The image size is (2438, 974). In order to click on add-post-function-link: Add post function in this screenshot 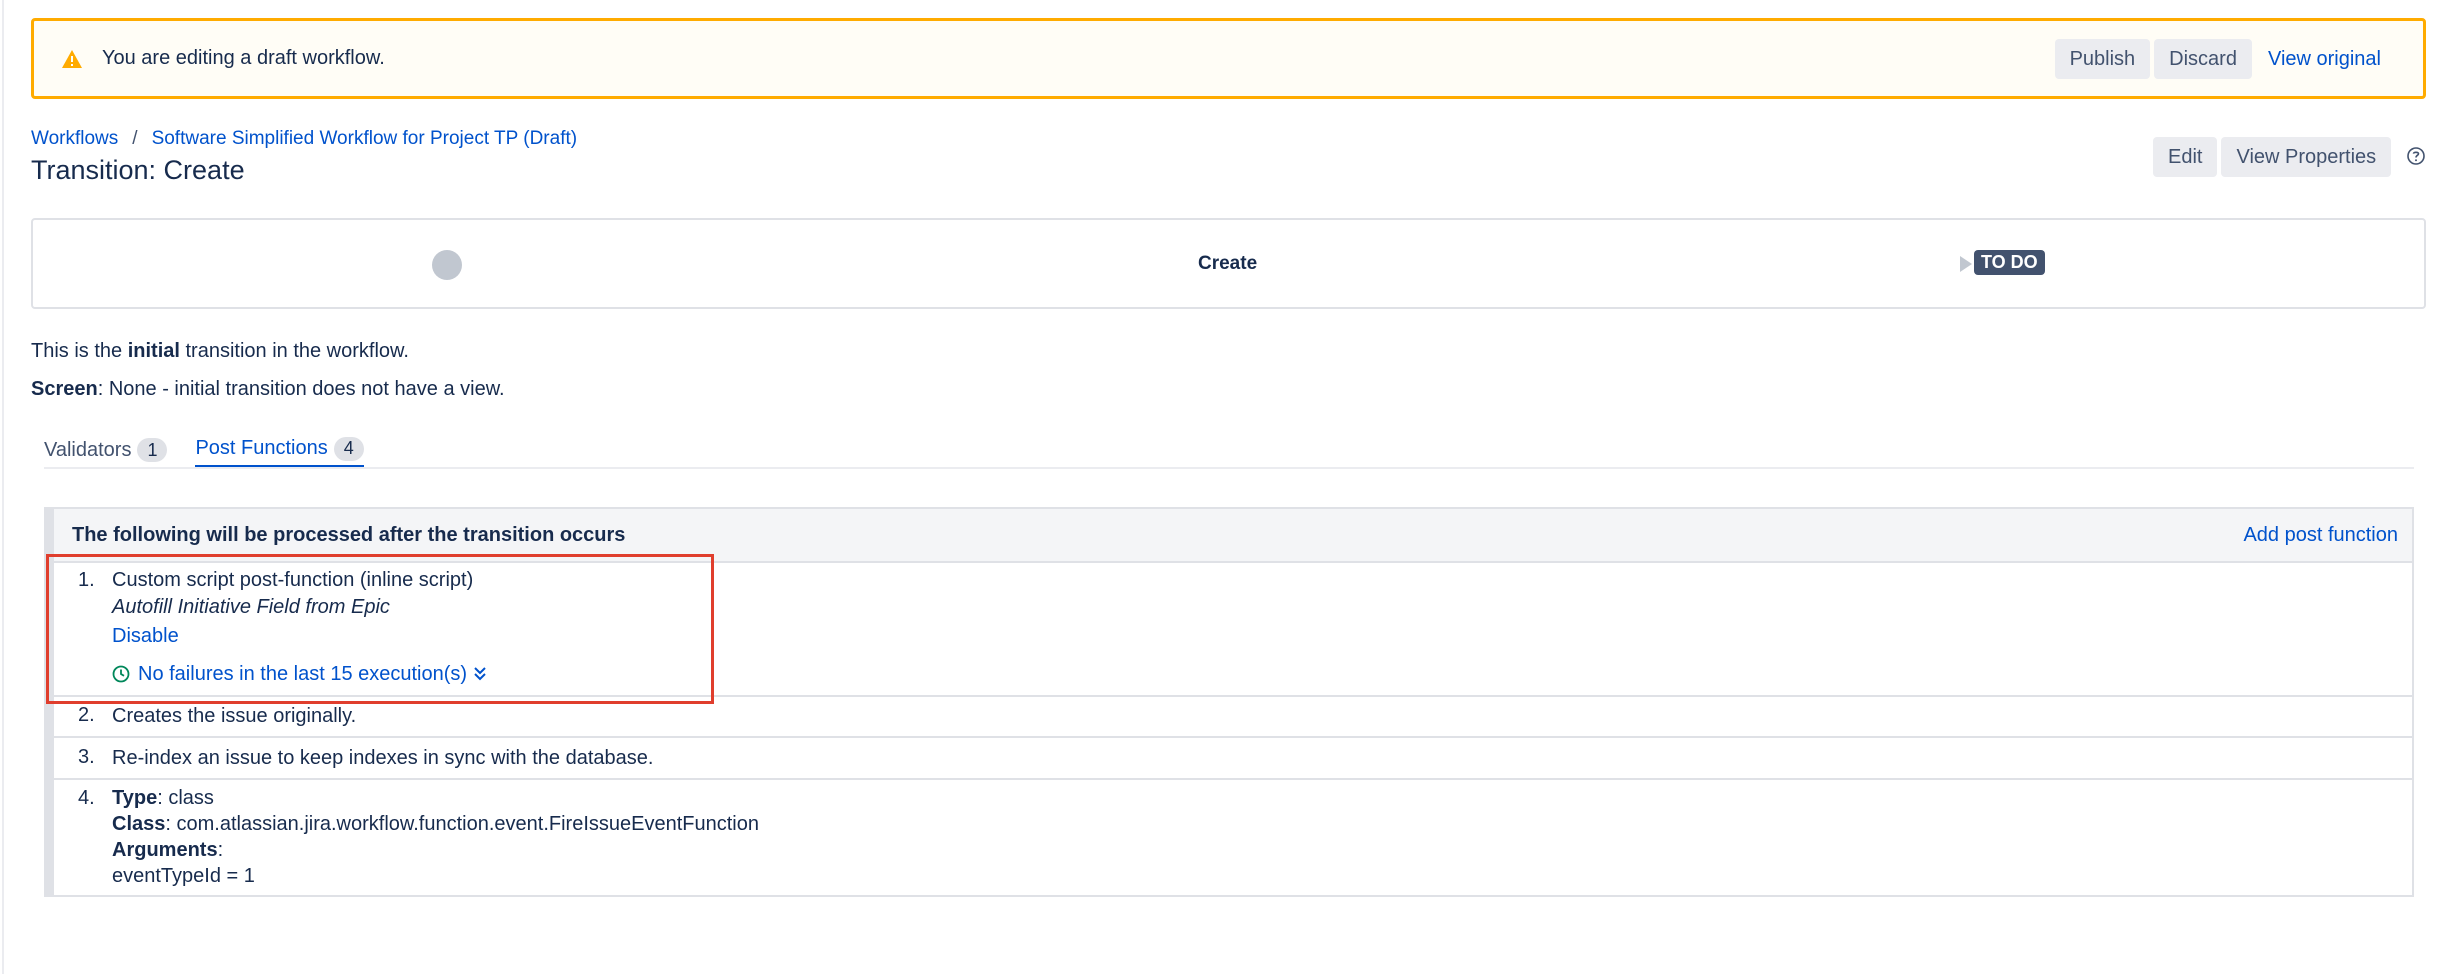, I will do `click(2320, 535)`.